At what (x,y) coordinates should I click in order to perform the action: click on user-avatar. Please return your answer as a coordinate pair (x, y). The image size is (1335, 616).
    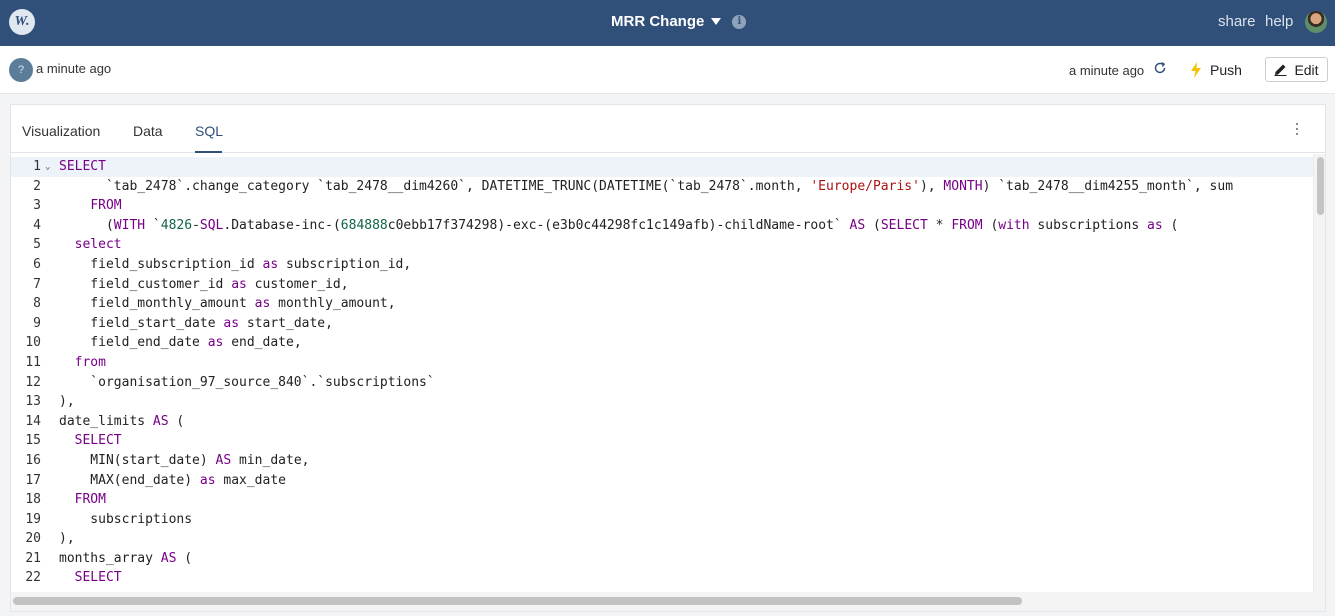
    Looking at the image, I should click on (1316, 22).